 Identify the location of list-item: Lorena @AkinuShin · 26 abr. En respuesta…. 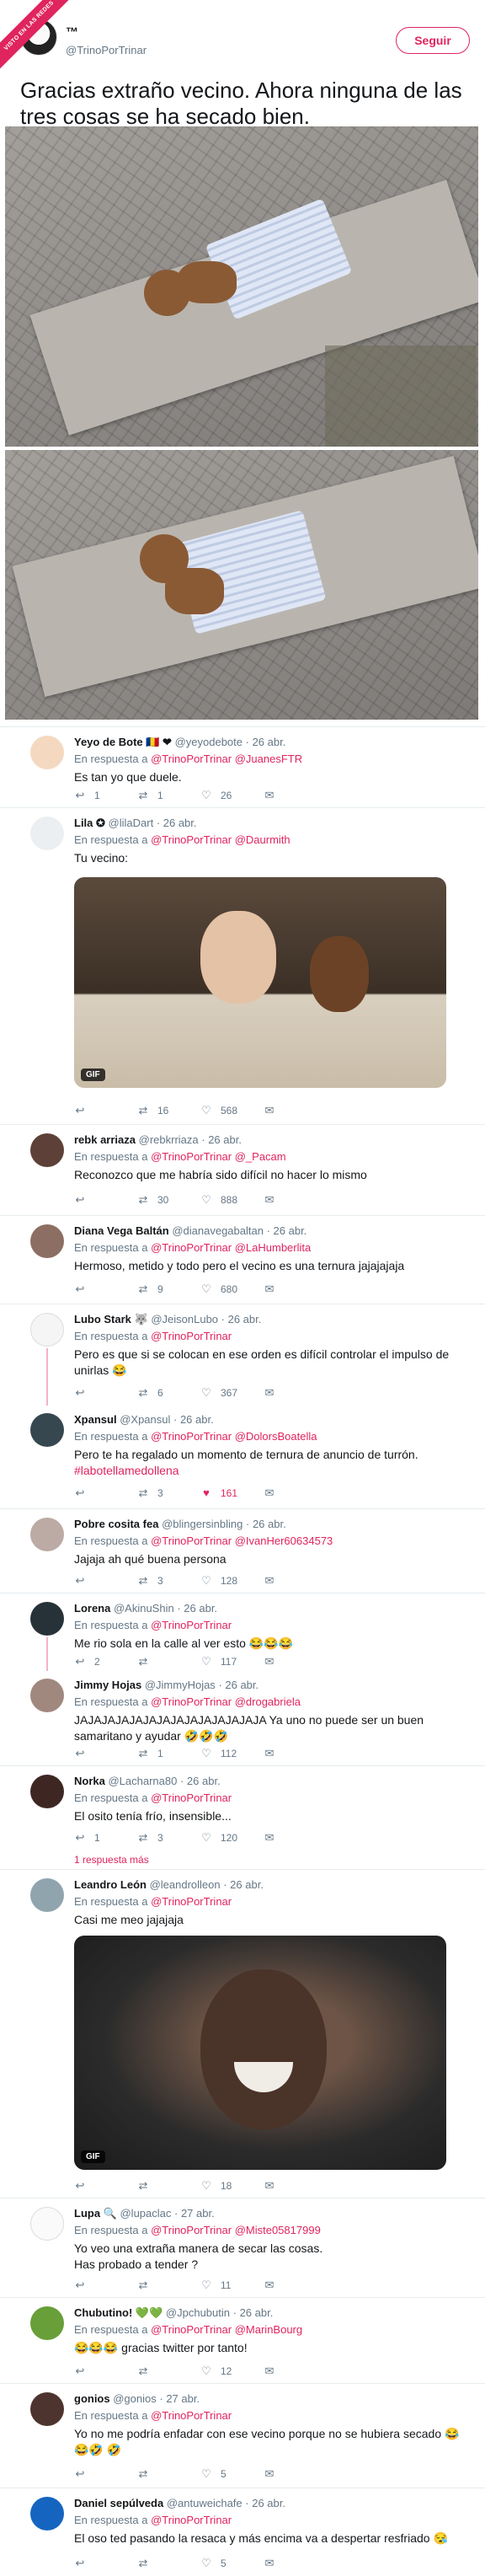
(242, 1632).